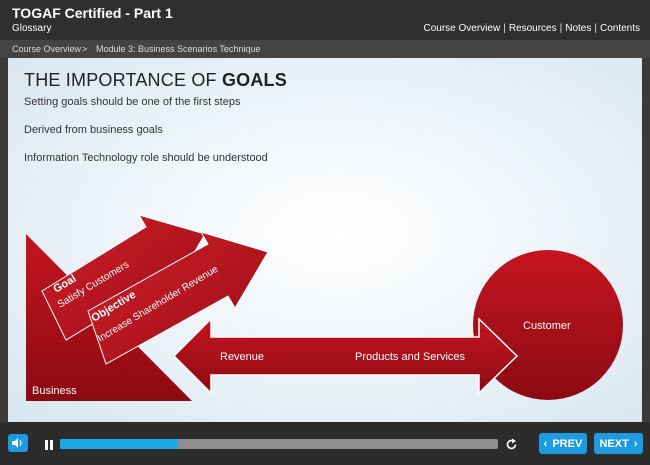  I want to click on business-label: Business, so click(54, 391).